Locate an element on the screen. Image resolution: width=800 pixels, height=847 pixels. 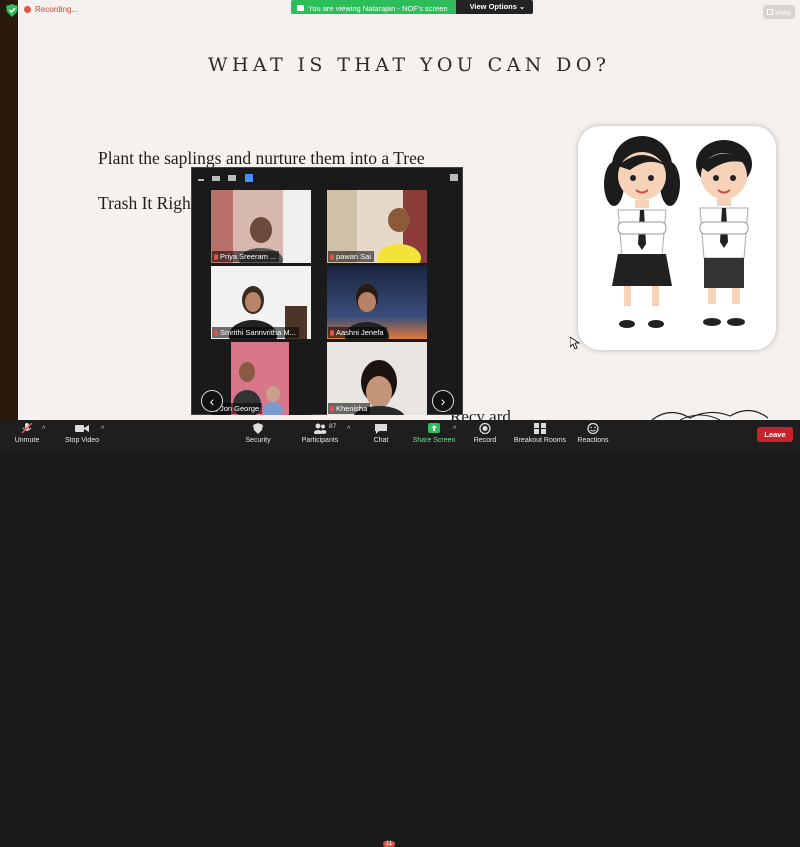
participant-tile: pawan Sai is located at coordinates (377, 226).